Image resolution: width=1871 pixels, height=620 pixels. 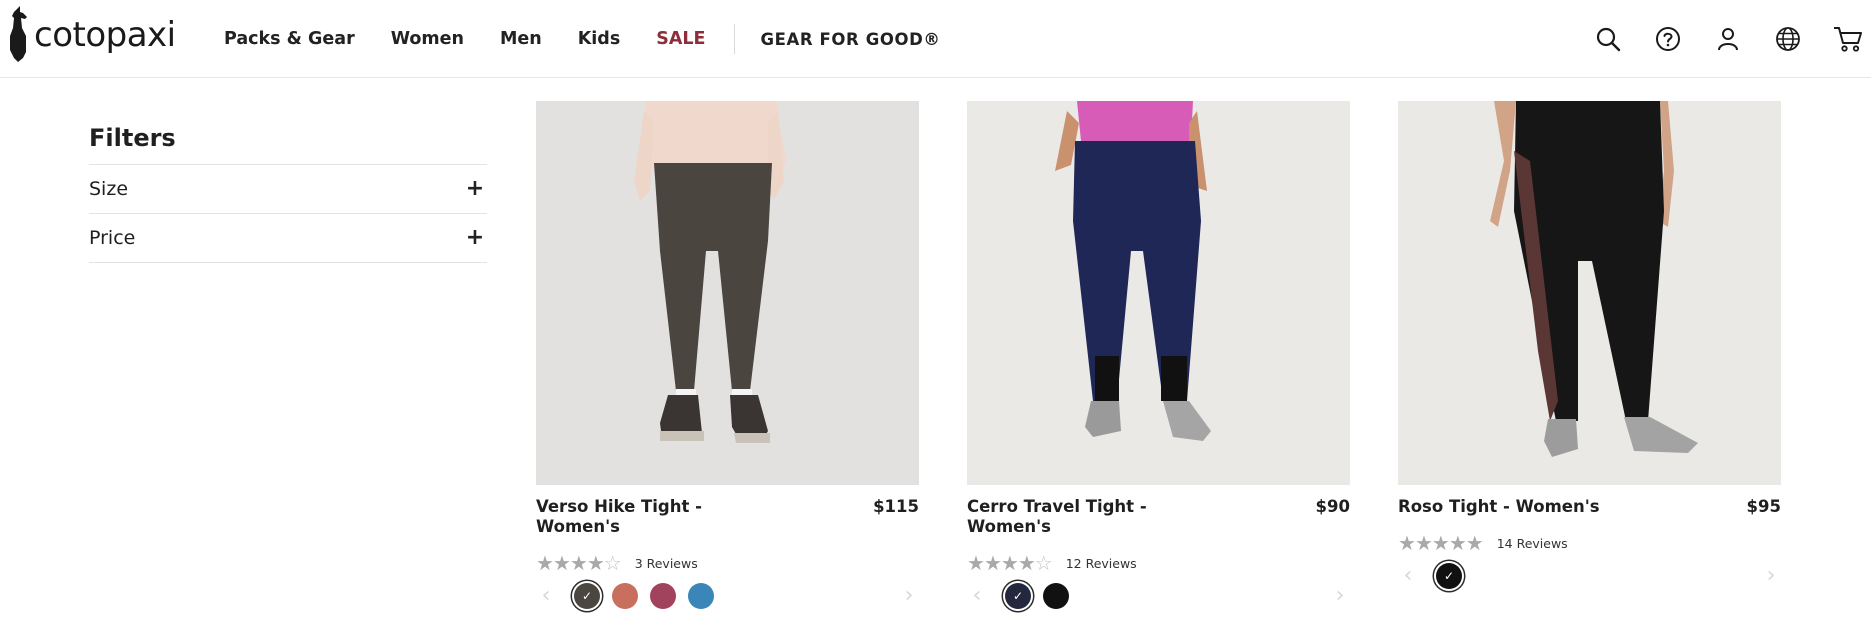 I want to click on cart-icon, so click(x=1848, y=39).